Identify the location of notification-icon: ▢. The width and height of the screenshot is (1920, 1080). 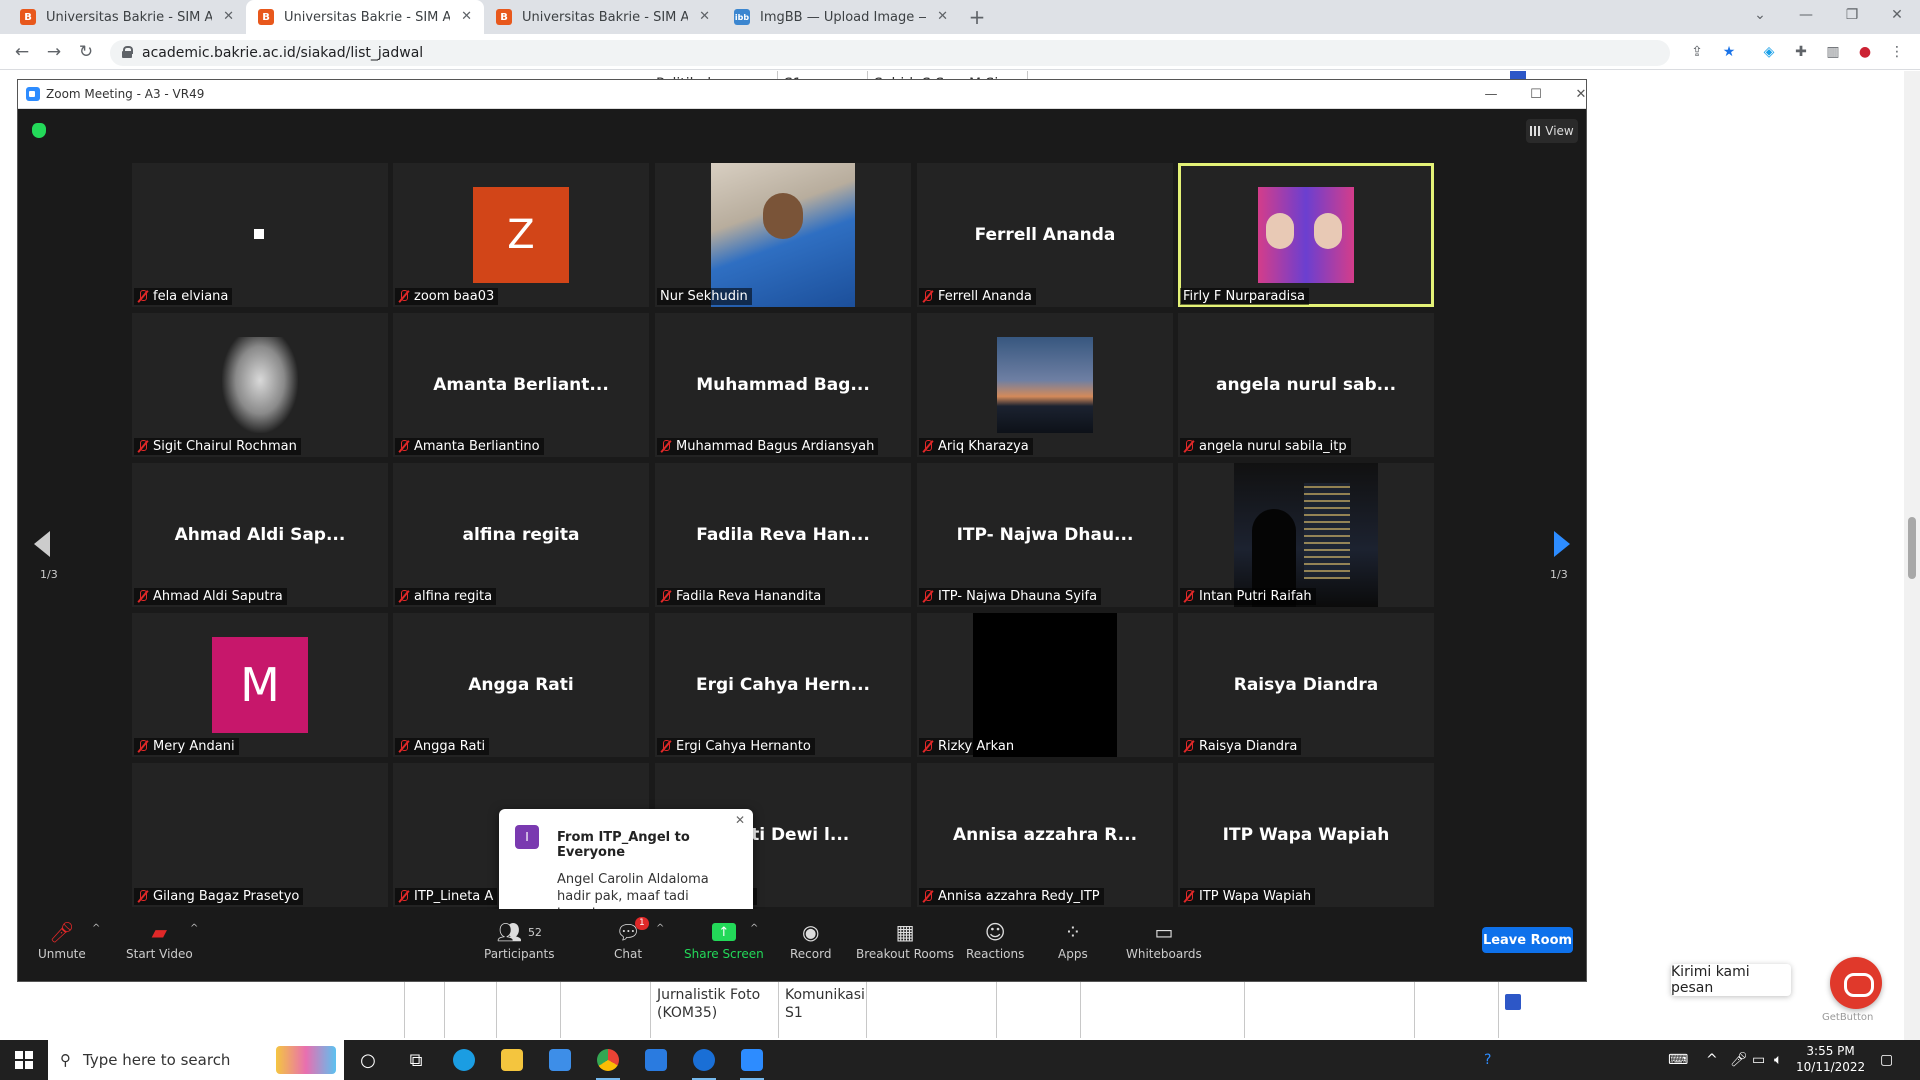
(1886, 1060).